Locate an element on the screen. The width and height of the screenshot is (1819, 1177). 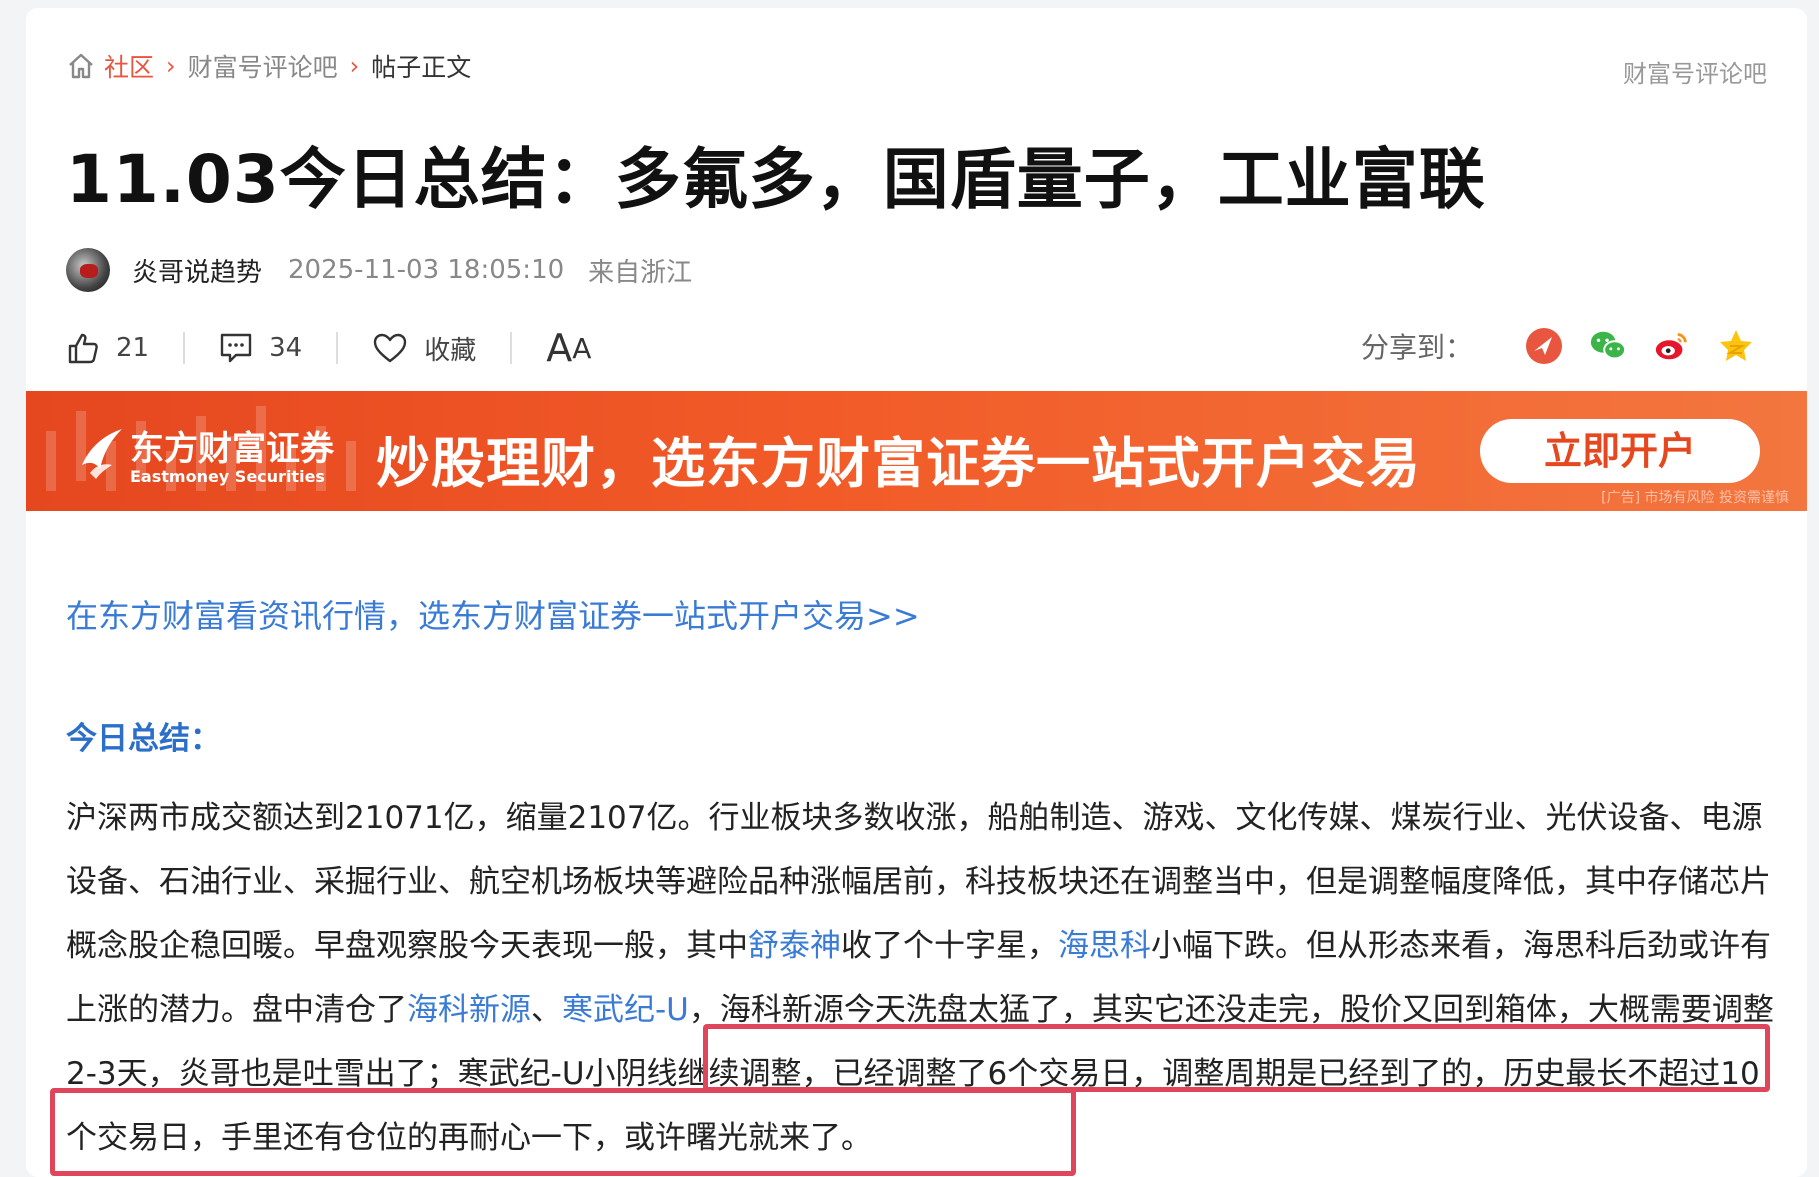
post-time: 2025-11-03 18:05:10 is located at coordinates (426, 270).